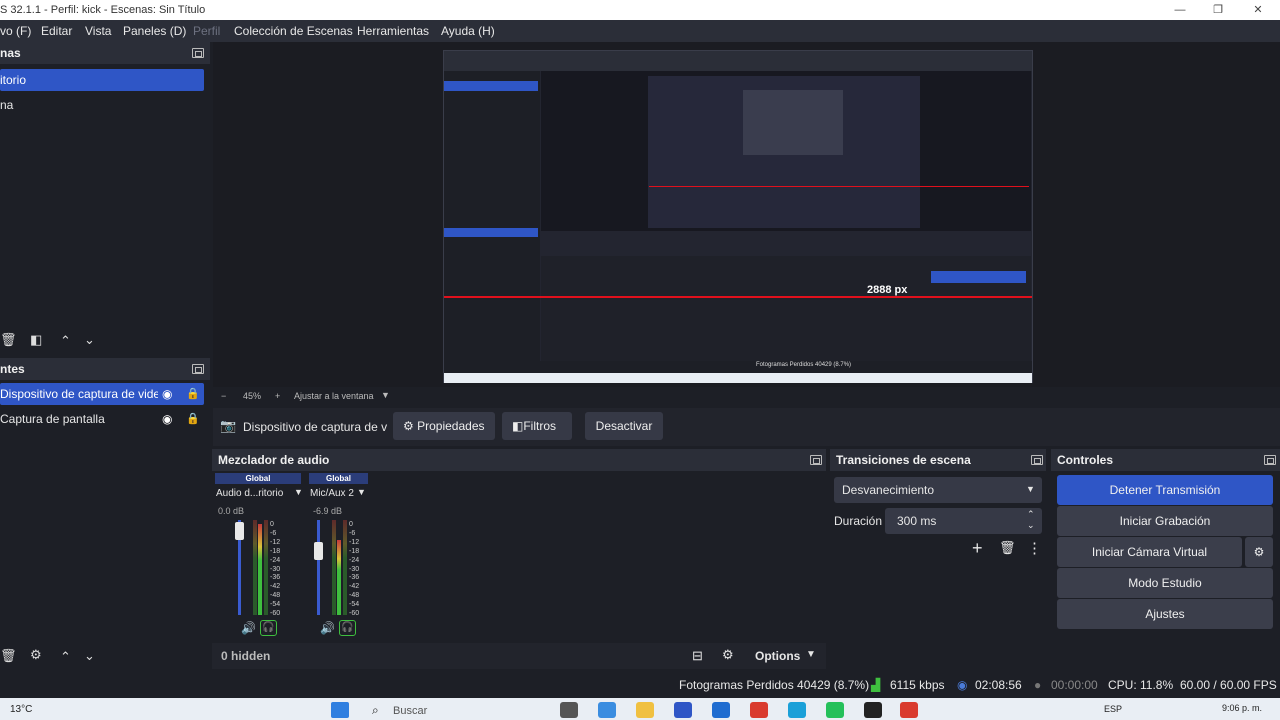 The height and width of the screenshot is (720, 1280). I want to click on close-button: ✕, so click(1258, 10).